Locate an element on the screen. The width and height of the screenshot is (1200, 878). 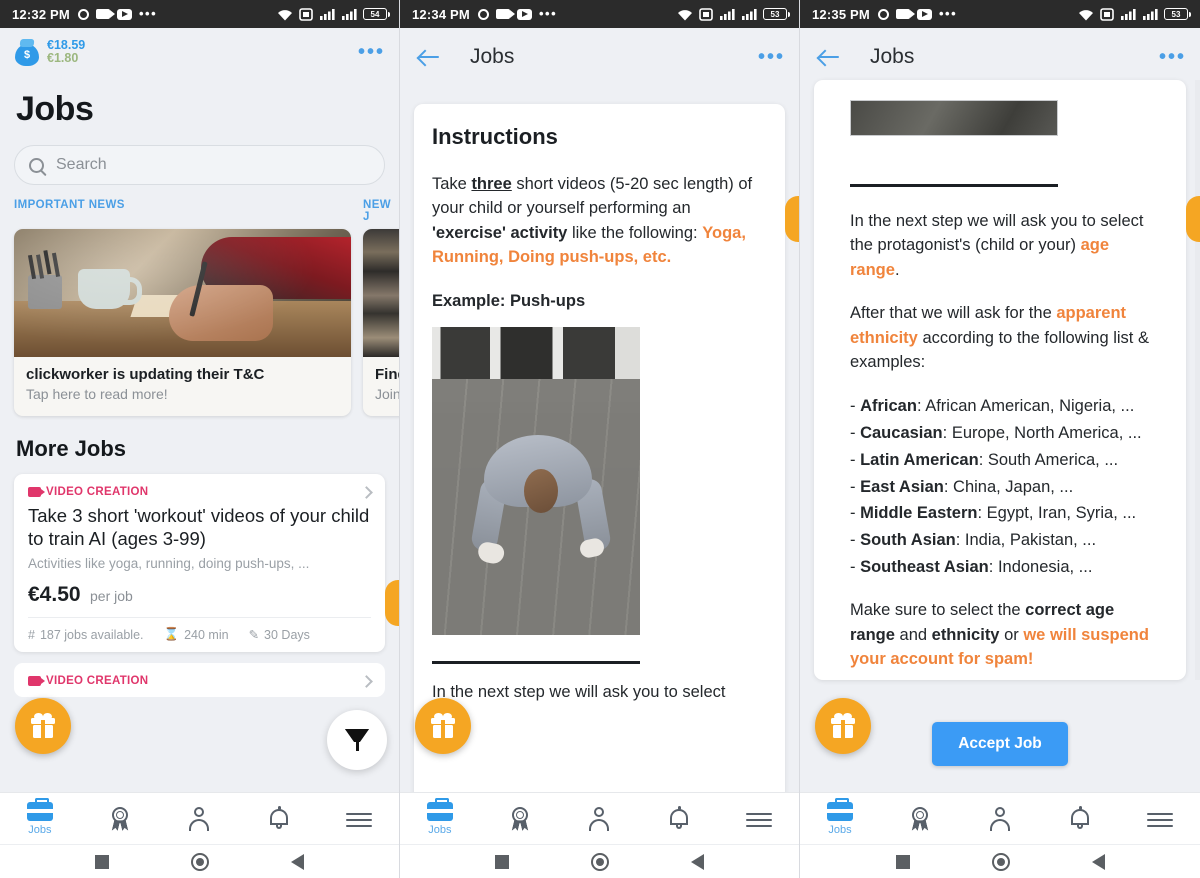
demo-video-thumbnail-cut is located at coordinates (954, 118).